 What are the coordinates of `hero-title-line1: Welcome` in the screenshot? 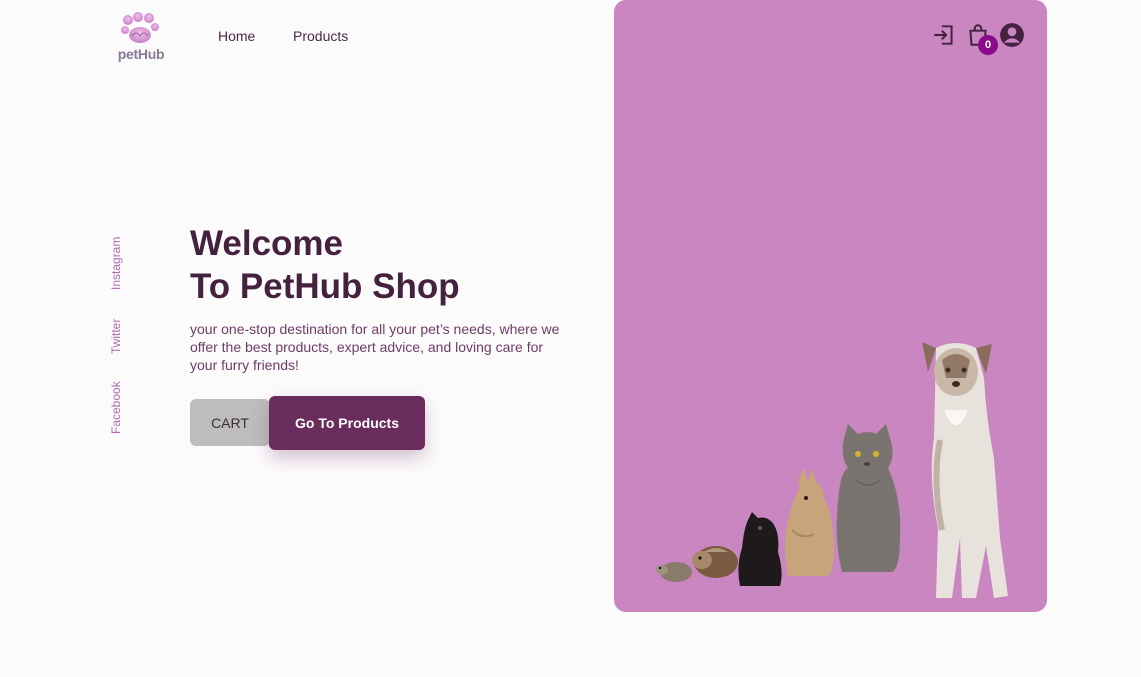 It's located at (267, 243).